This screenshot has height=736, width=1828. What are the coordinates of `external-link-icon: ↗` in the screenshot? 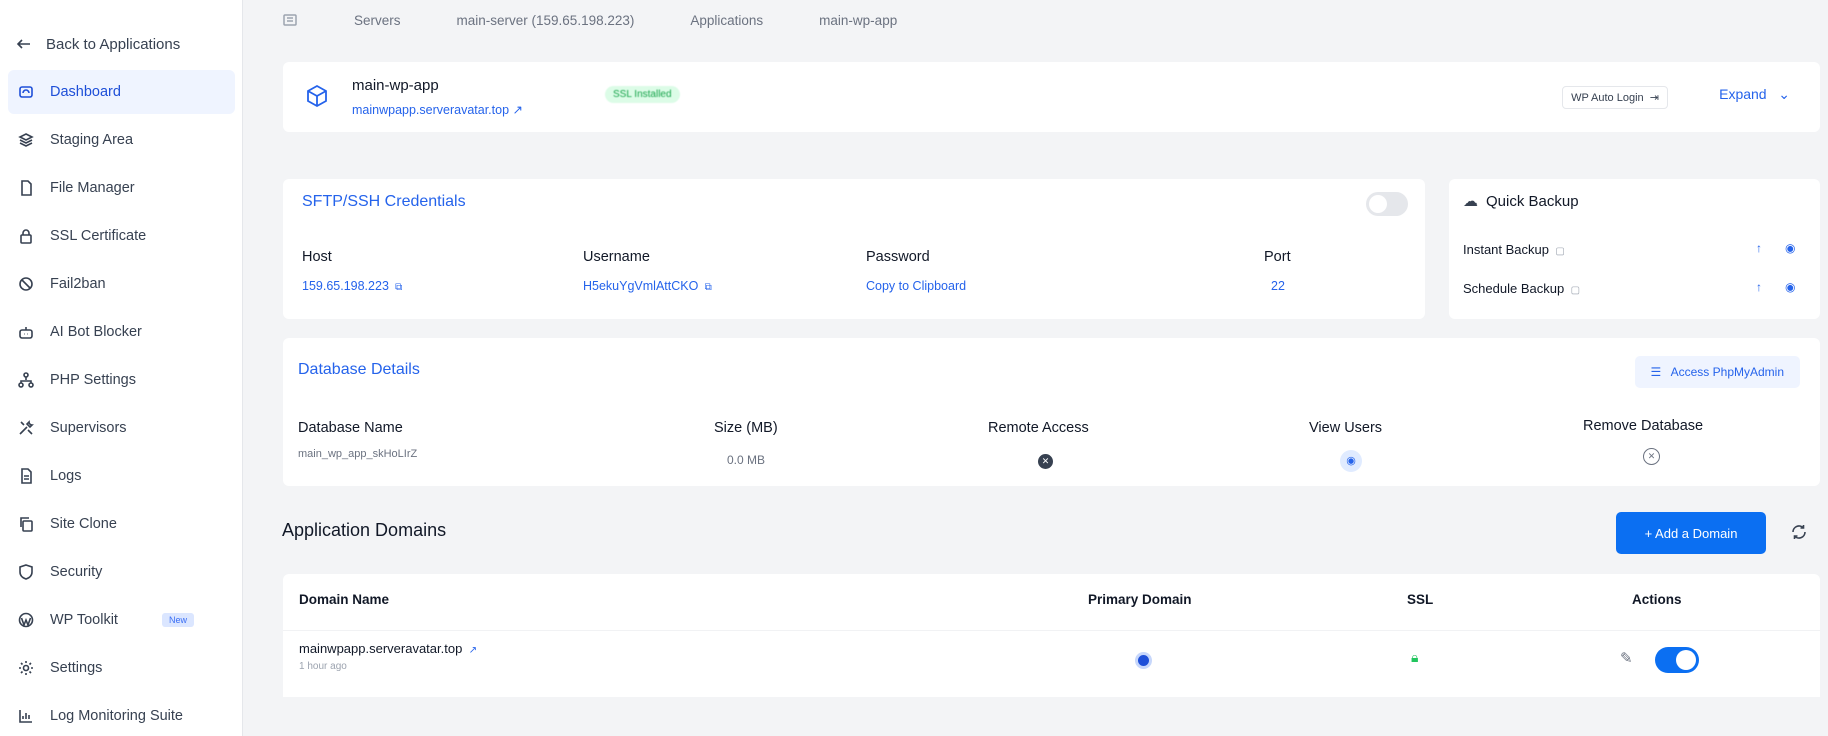 It's located at (471, 650).